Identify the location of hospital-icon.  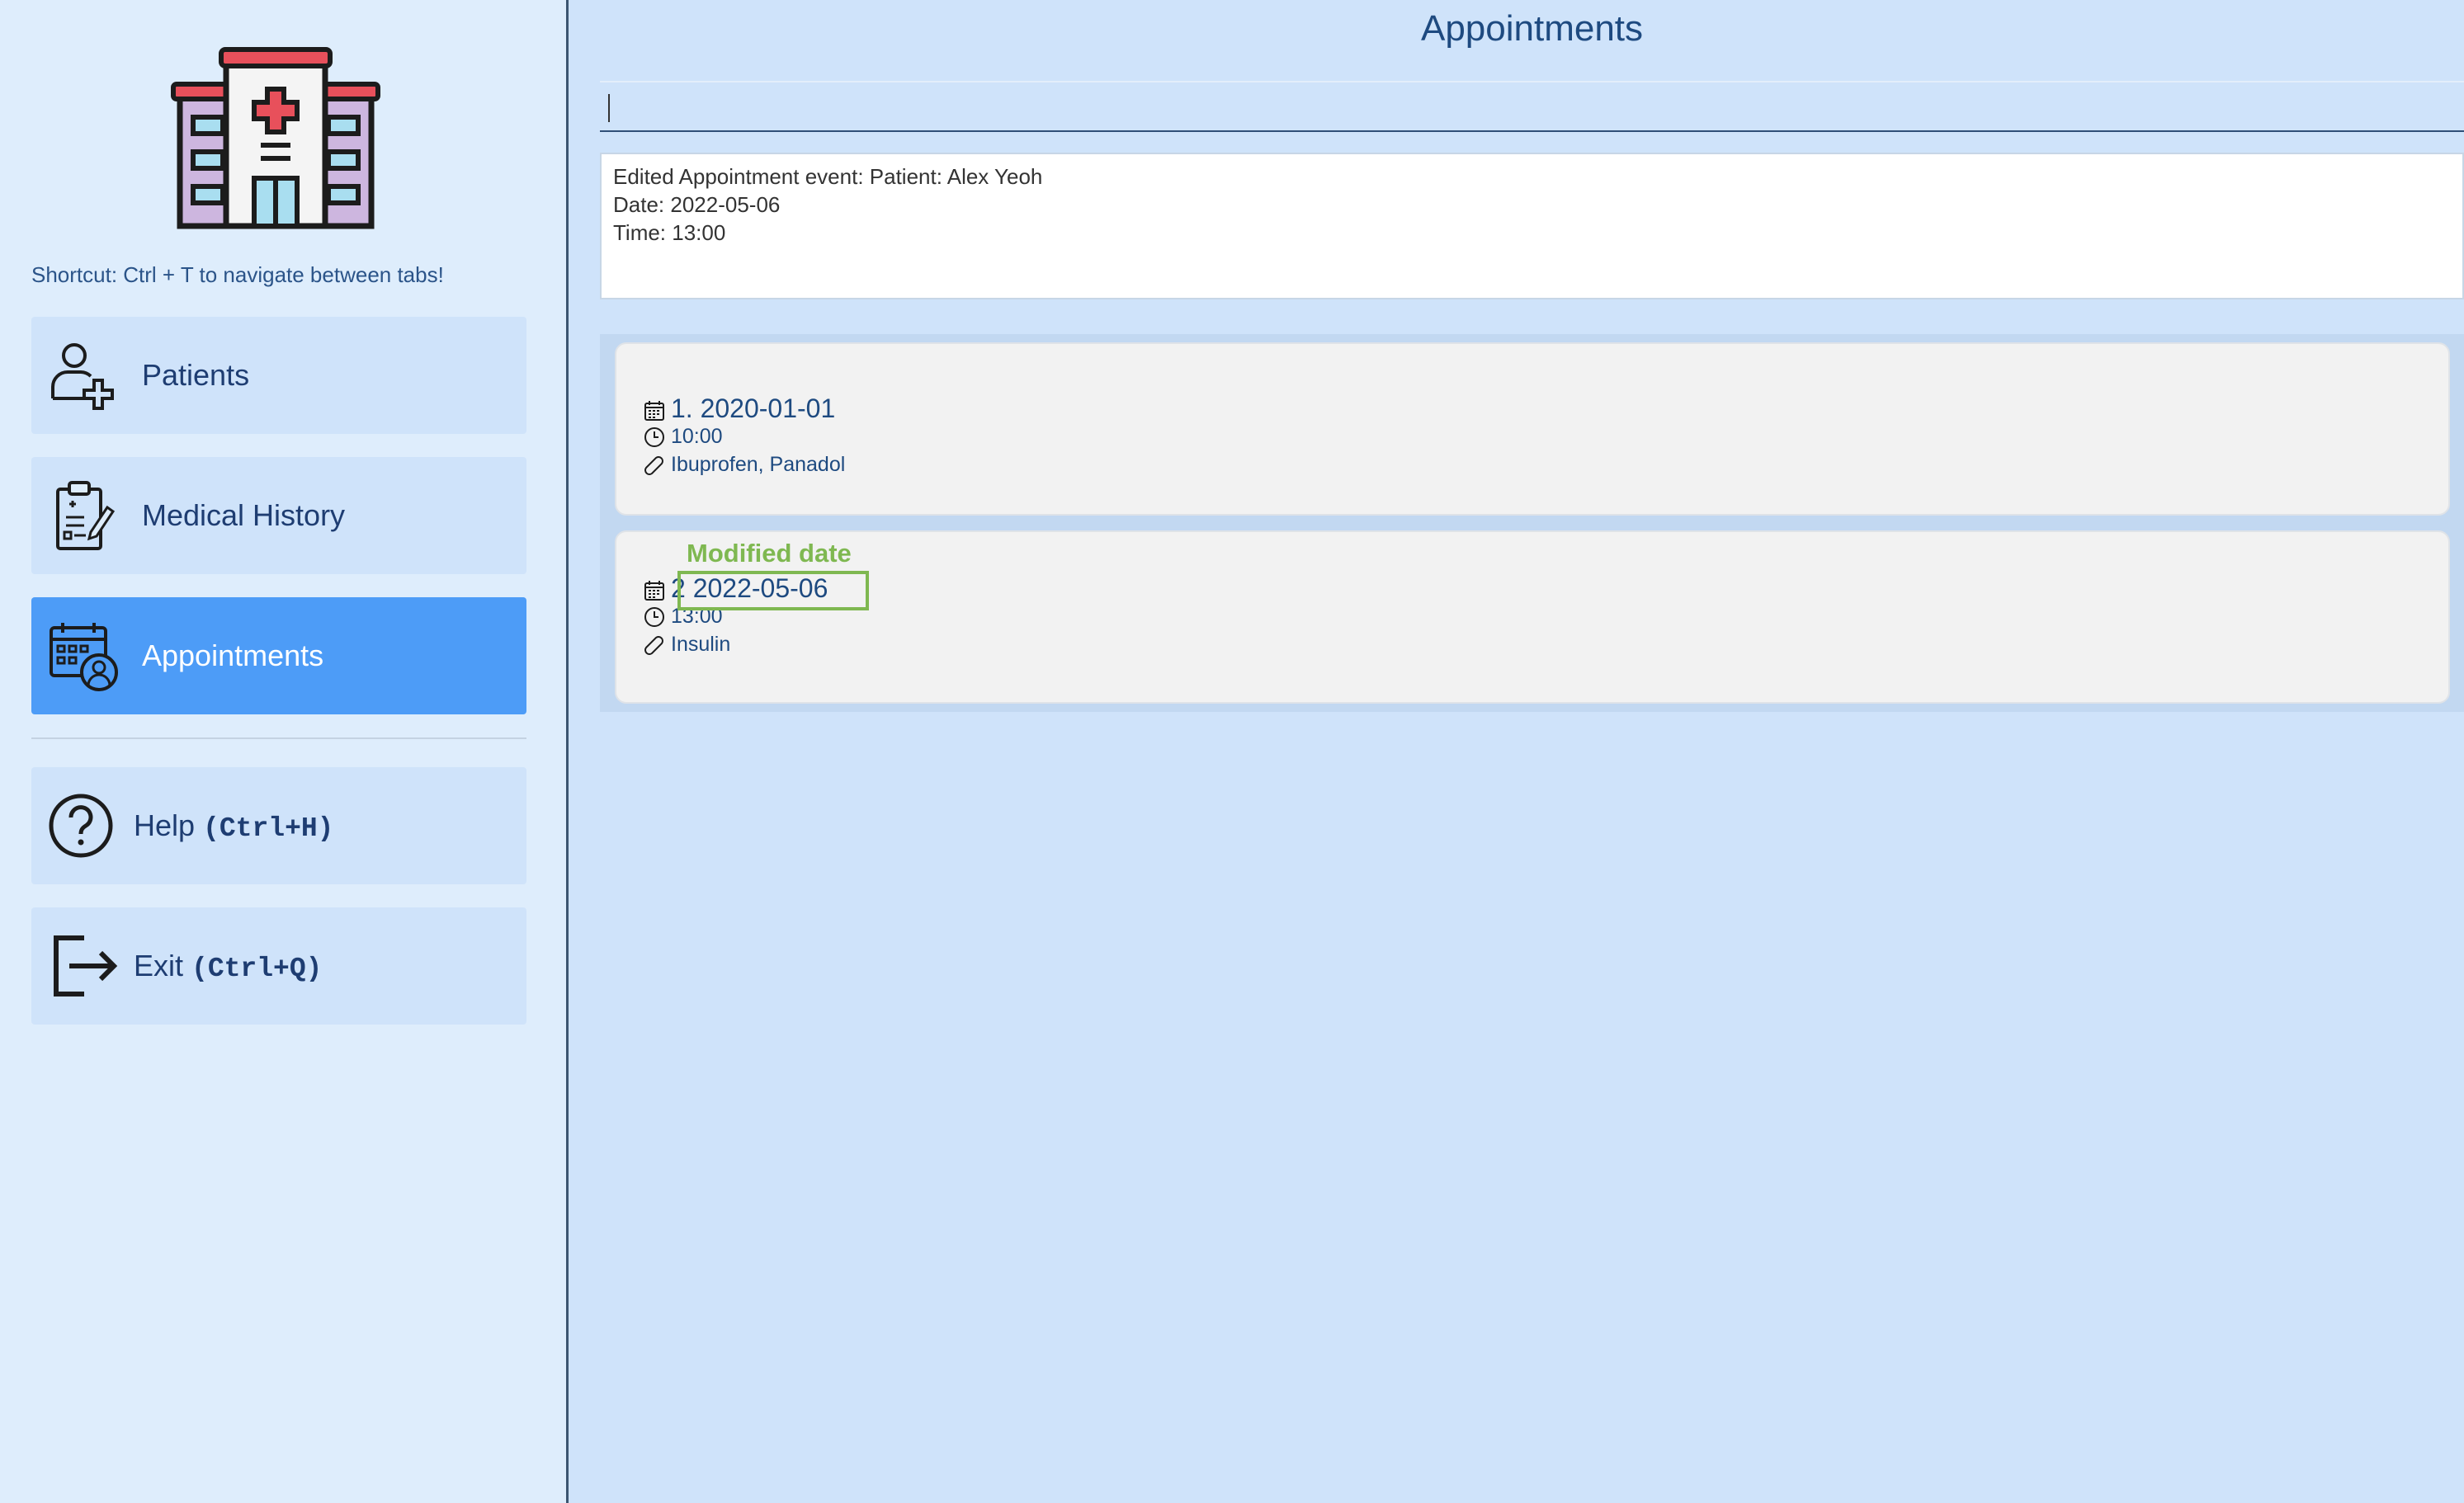
(275, 138).